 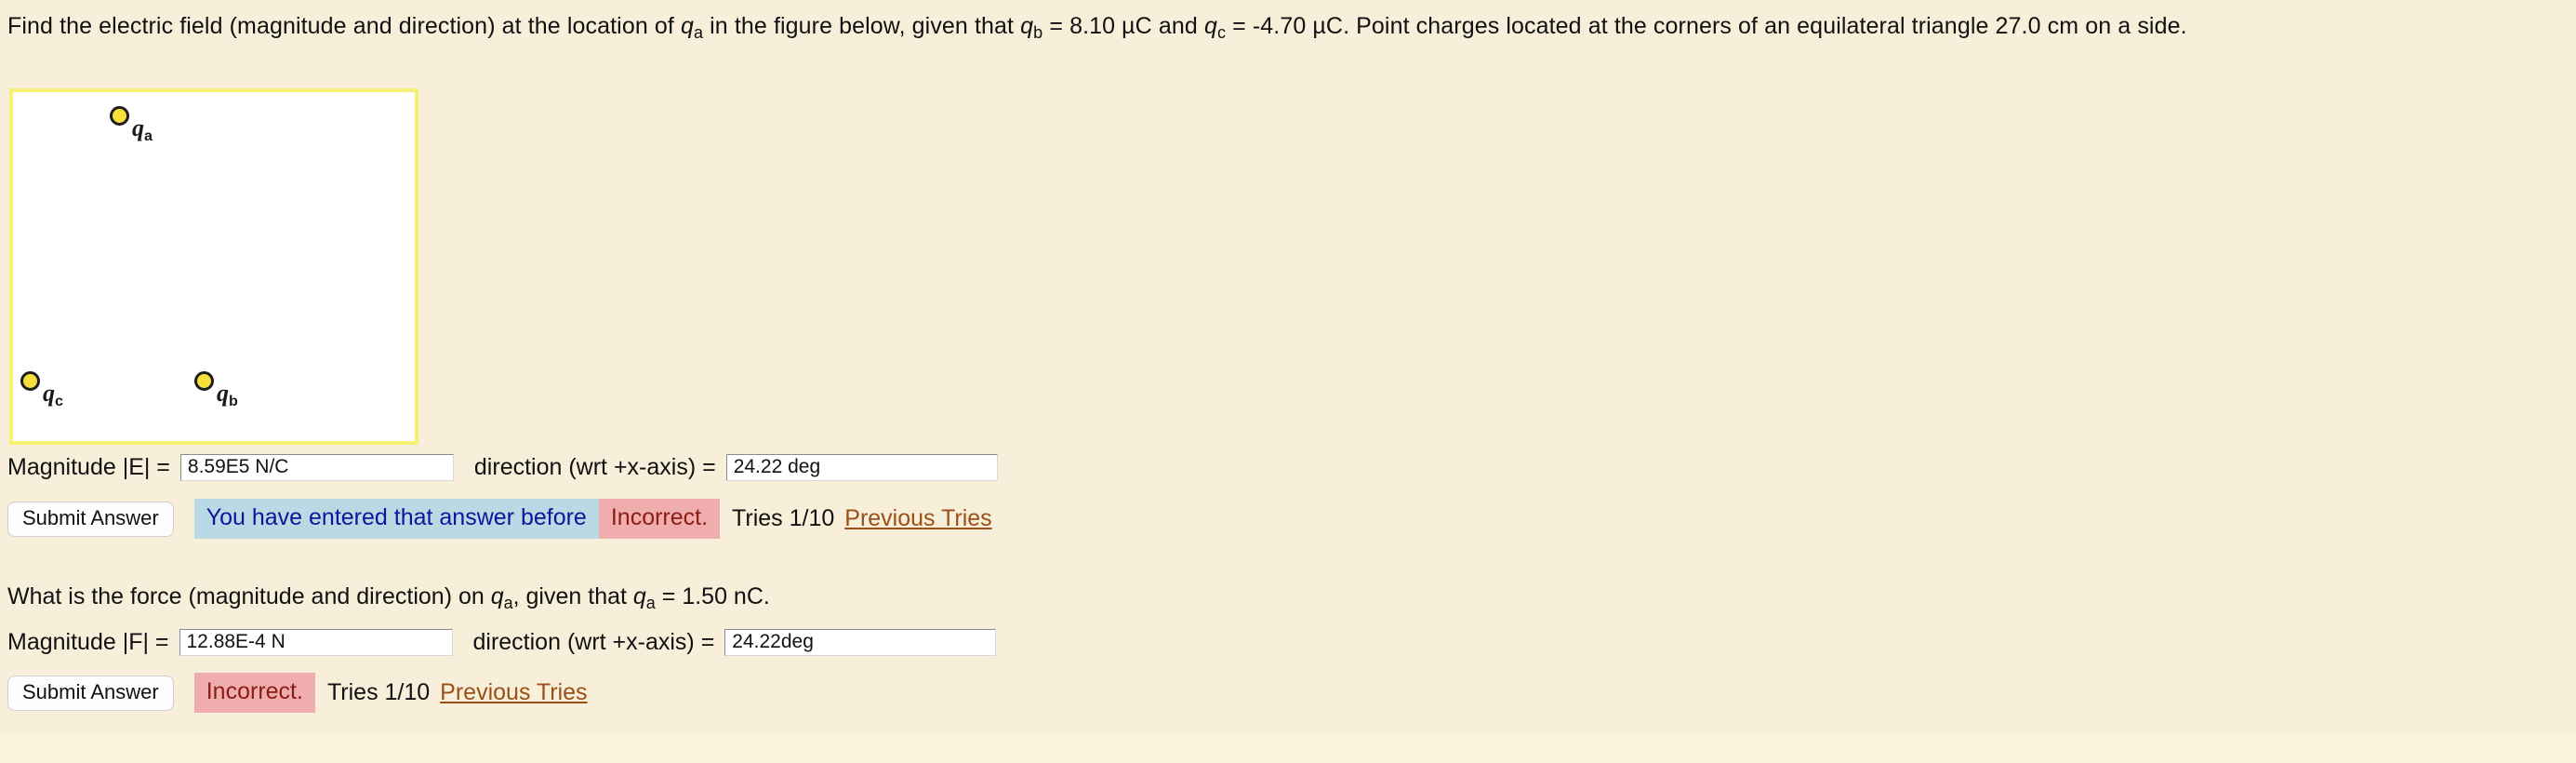 I want to click on direction-e-label: direction (wrt +x-axis) =, so click(x=594, y=467).